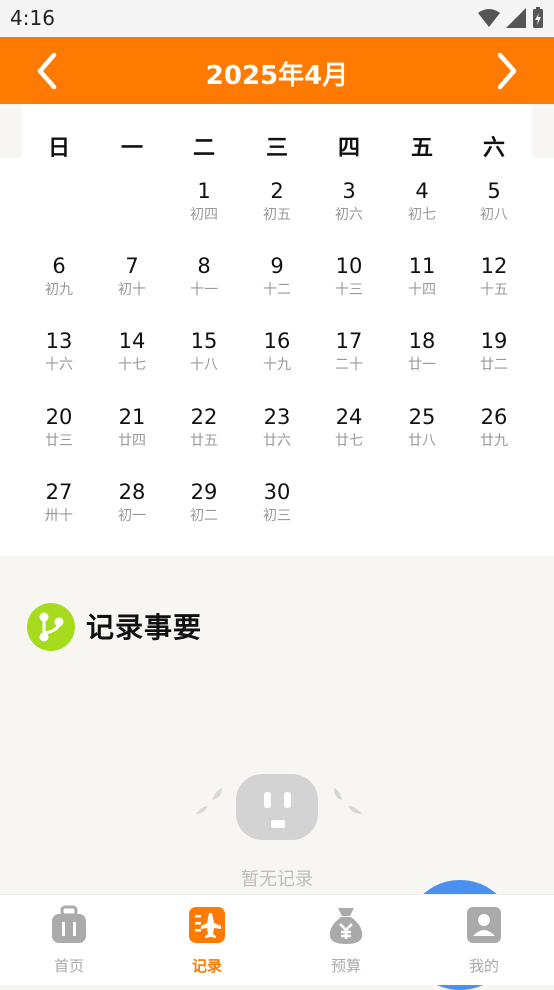  What do you see at coordinates (59, 427) in the screenshot?
I see `calendar-day: 20 廿三` at bounding box center [59, 427].